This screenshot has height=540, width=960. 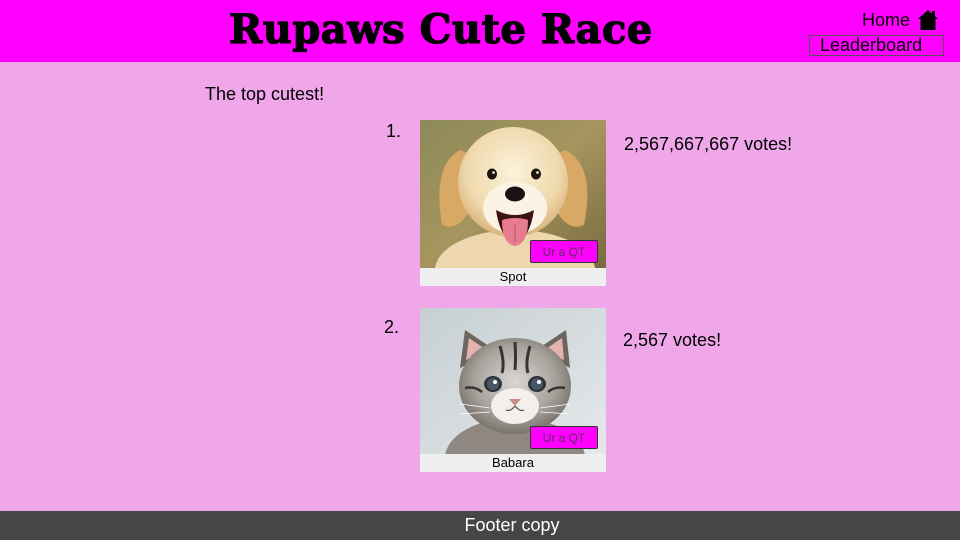 I want to click on pet-name: Babara, so click(x=513, y=463).